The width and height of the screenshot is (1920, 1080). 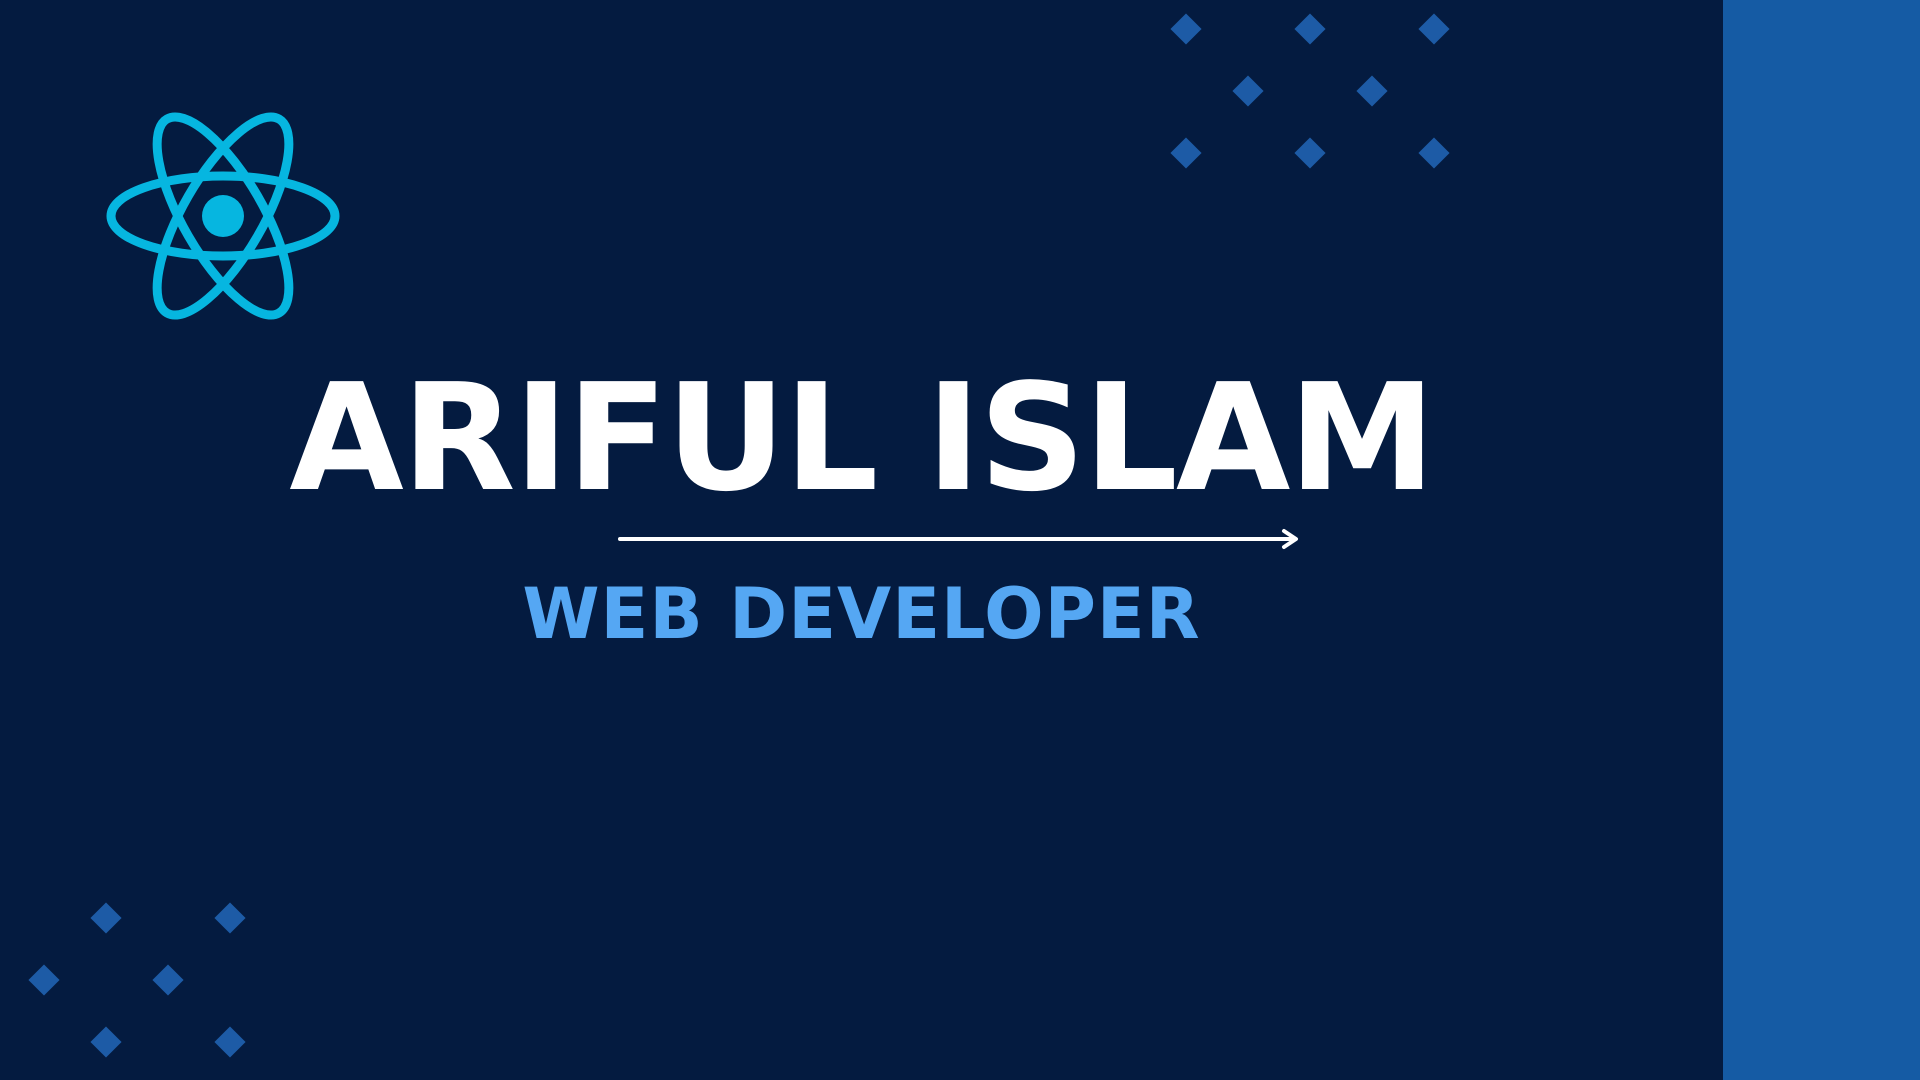 I want to click on person-name: ARIFUL ISLAM, so click(x=862, y=438).